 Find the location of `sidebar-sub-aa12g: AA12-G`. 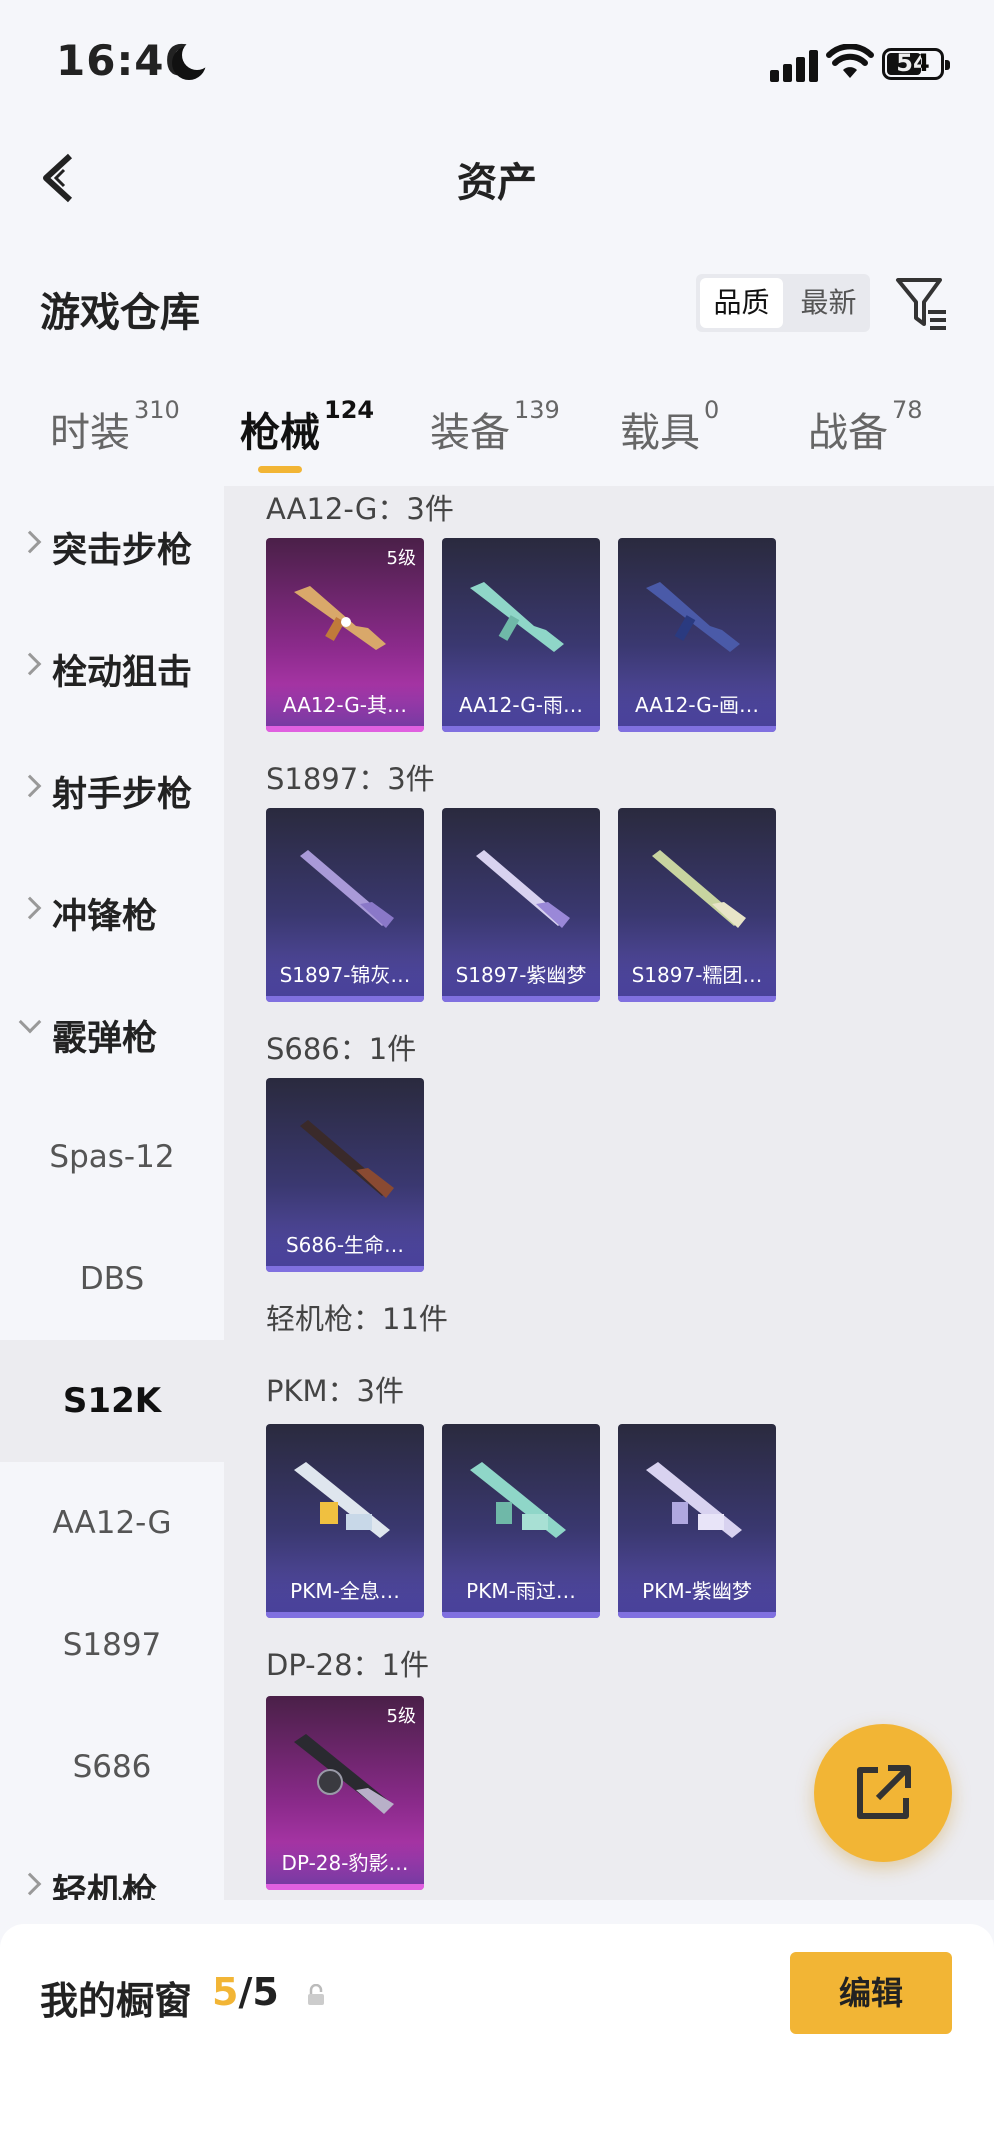

sidebar-sub-aa12g: AA12-G is located at coordinates (112, 1523).